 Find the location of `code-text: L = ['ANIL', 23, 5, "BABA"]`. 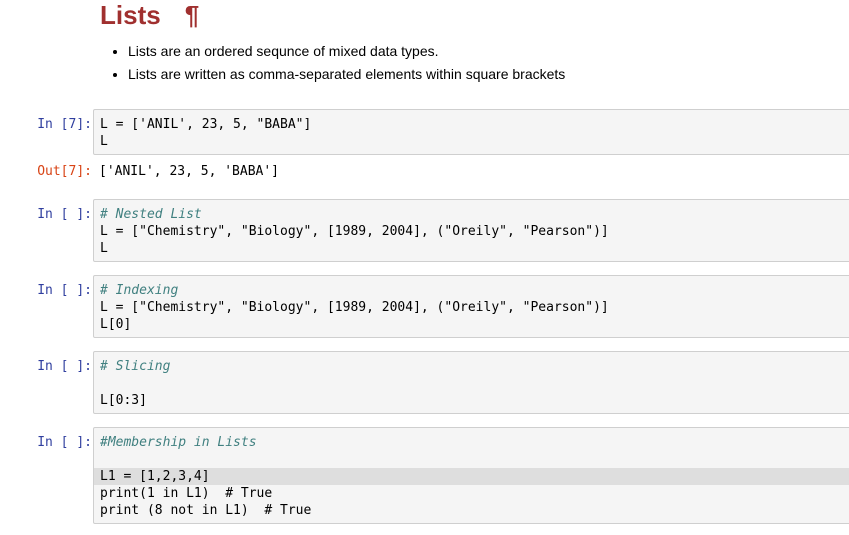

code-text: L = ['ANIL', 23, 5, "BABA"] is located at coordinates (206, 124).